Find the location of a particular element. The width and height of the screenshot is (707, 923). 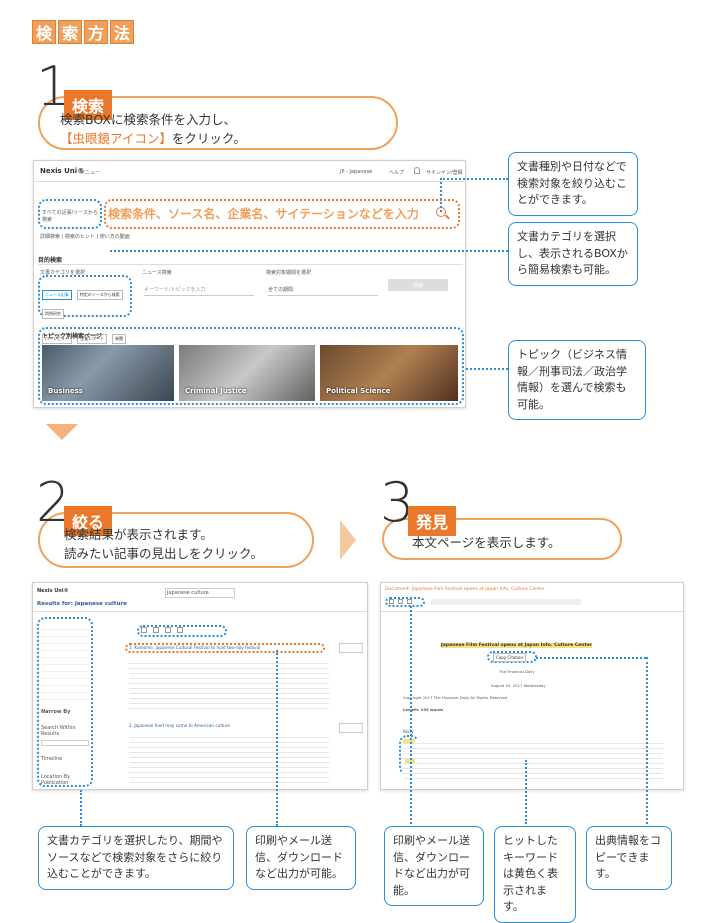

doc-toolbar is located at coordinates (400, 601).